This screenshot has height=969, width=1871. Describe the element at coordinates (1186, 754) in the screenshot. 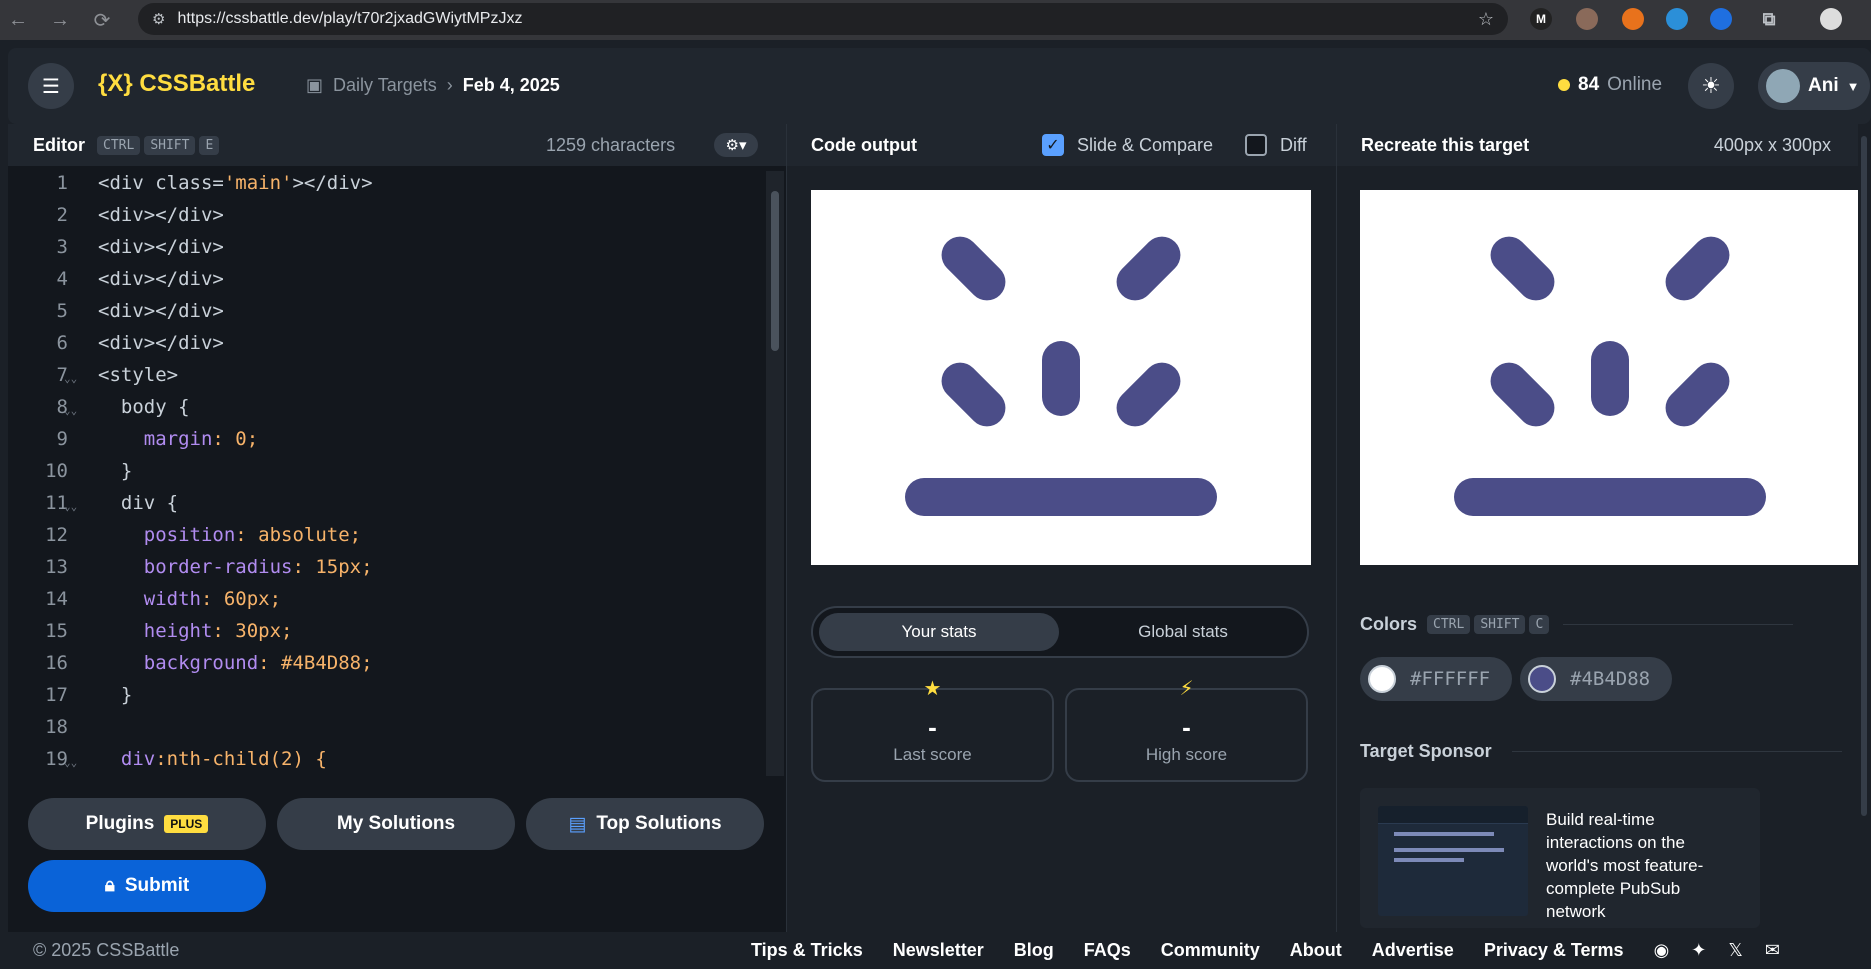

I see `high-score-label: High score` at that location.